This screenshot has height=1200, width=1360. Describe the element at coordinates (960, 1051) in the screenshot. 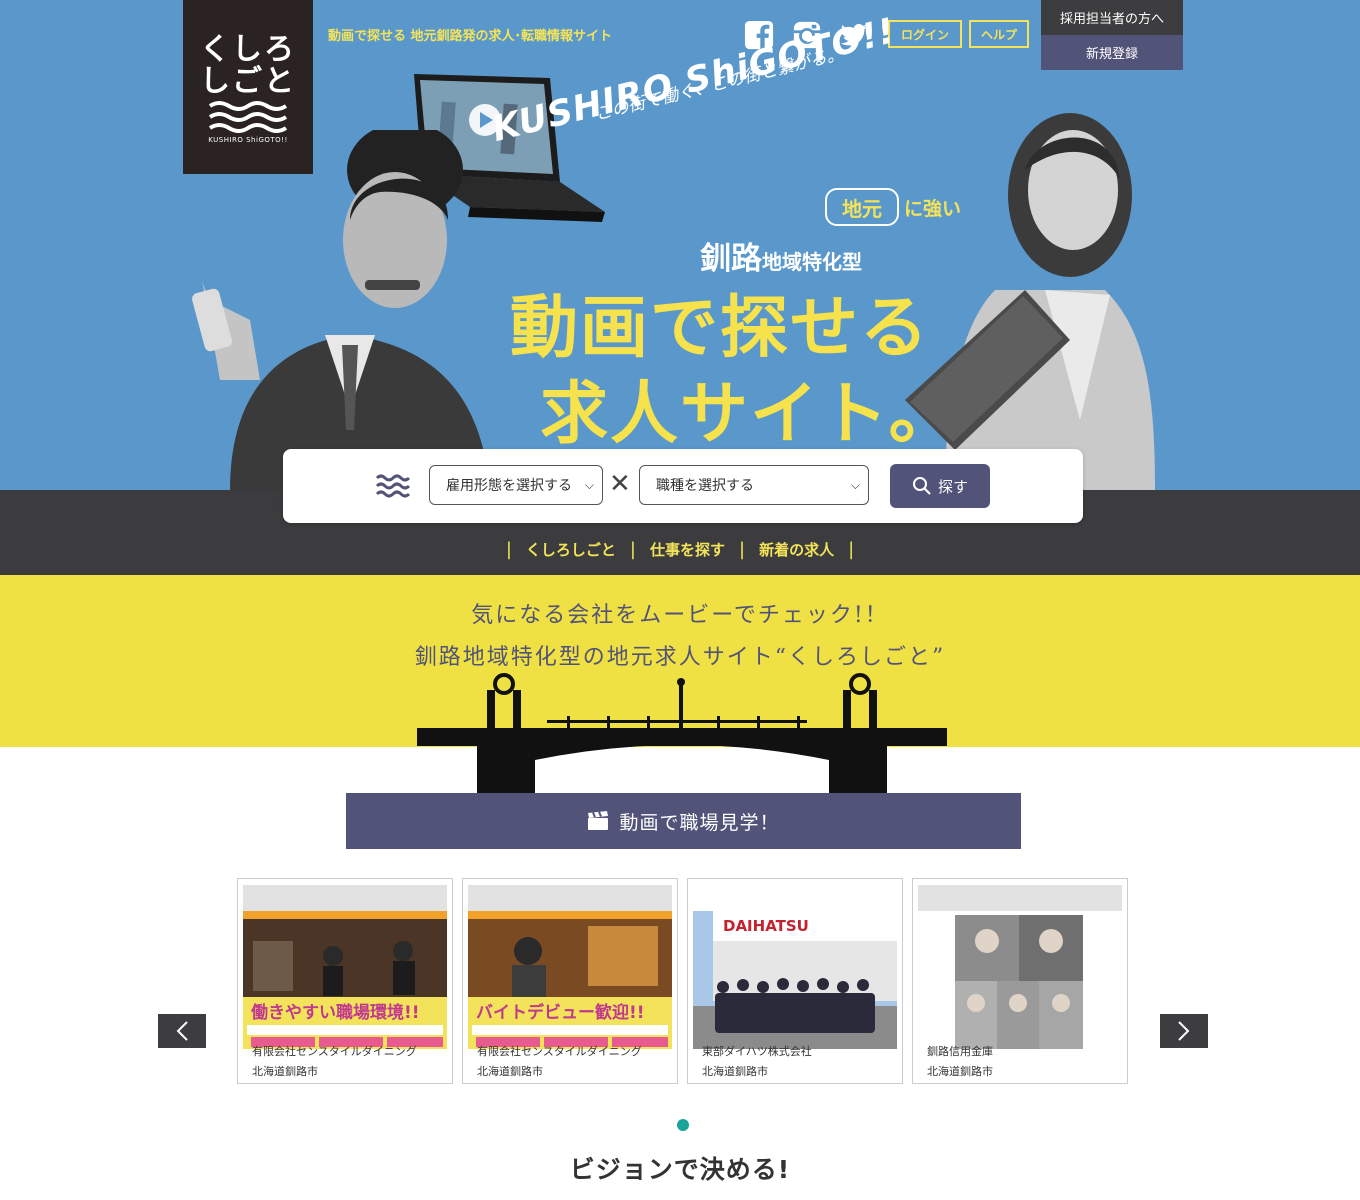

I see `card-company: 釧路信用金庫` at that location.